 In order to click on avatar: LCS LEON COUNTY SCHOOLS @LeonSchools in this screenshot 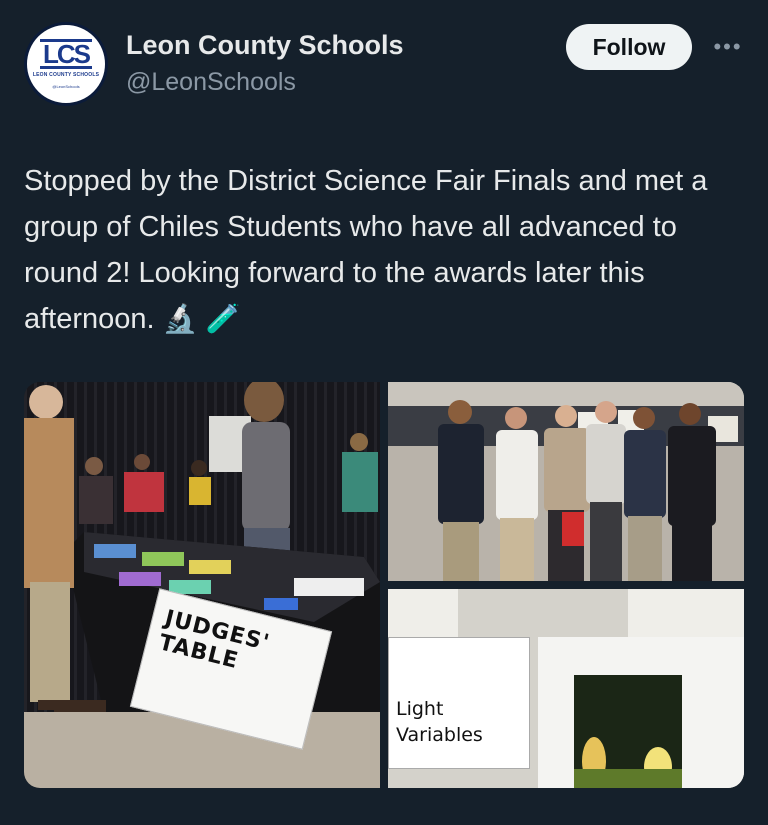, I will do `click(66, 64)`.